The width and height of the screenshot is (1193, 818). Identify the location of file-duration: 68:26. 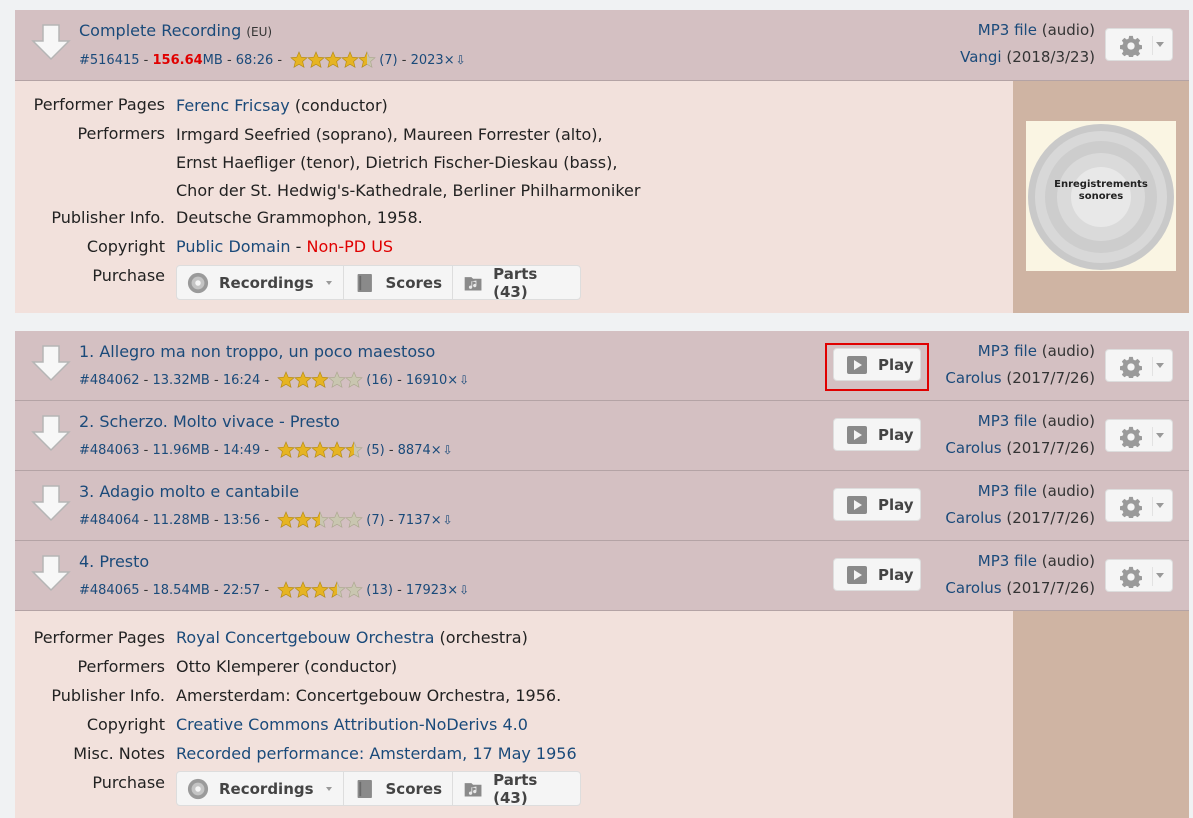
(254, 60).